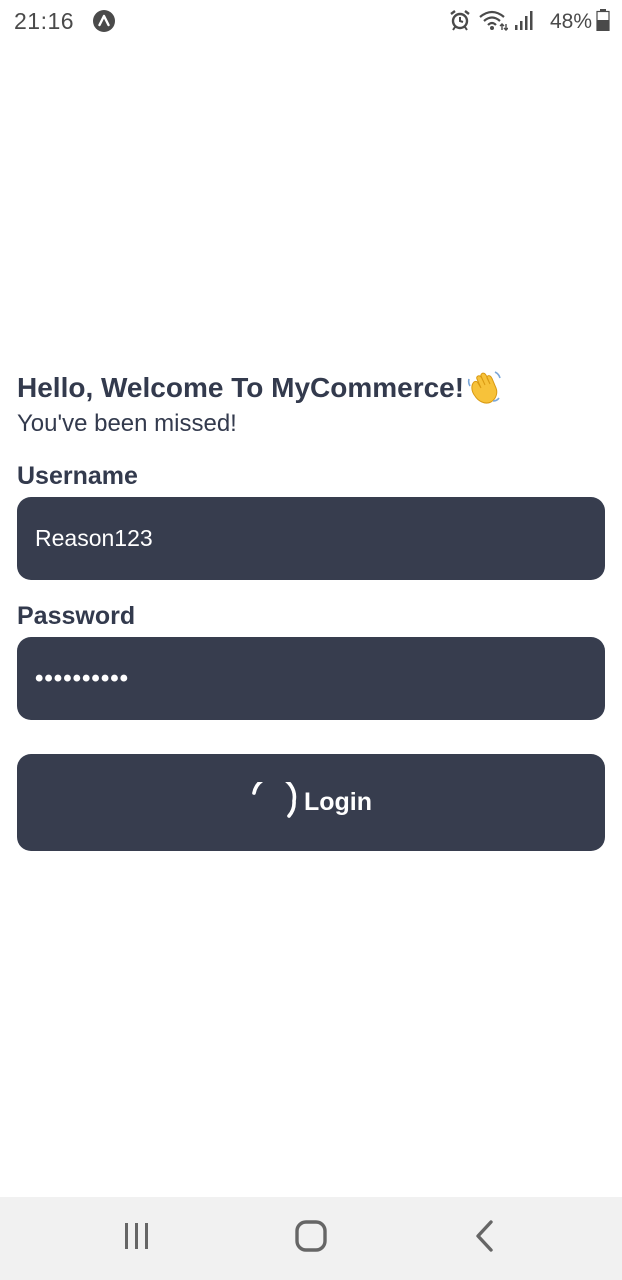 This screenshot has height=1280, width=622. I want to click on back-button, so click(485, 1238).